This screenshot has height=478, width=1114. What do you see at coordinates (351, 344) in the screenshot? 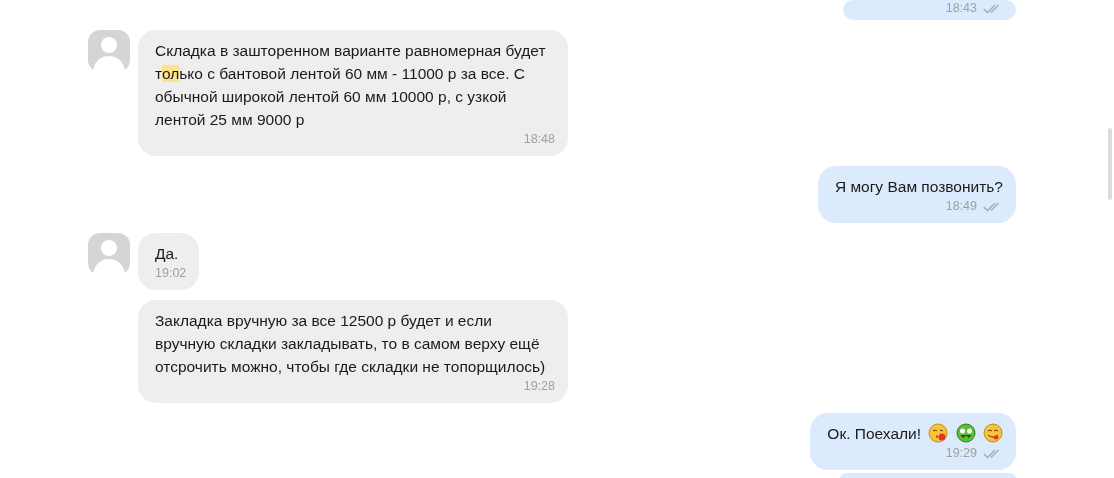
I see `message-text: Закладка вручную за все 12500 р будет и если вручную складки закладывать, то в самом верху ещё отсрочить можно, чтобы где складки не топорщилось)` at bounding box center [351, 344].